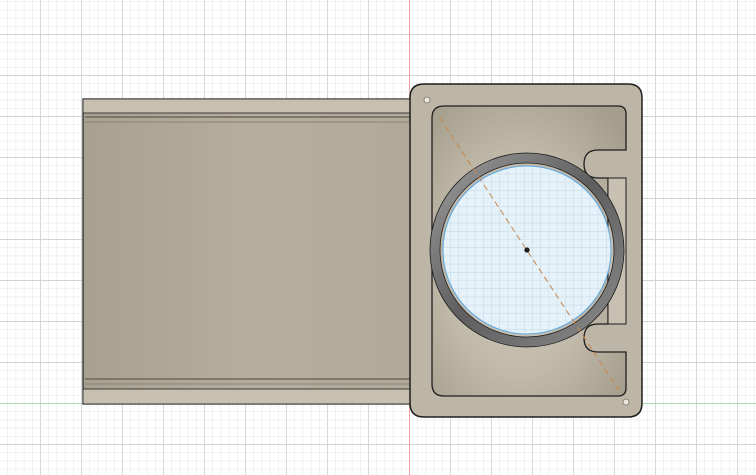 The width and height of the screenshot is (756, 475). What do you see at coordinates (255, 106) in the screenshot?
I see `channel-top-lip` at bounding box center [255, 106].